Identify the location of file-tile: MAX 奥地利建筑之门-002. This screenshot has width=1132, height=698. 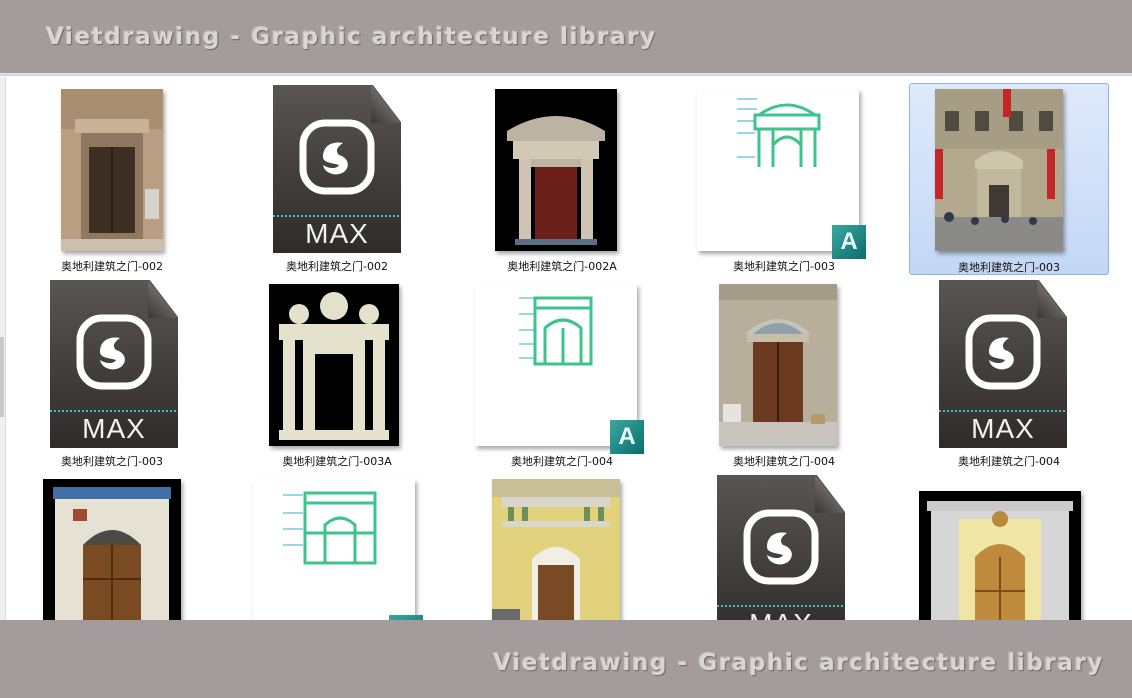
(337, 179).